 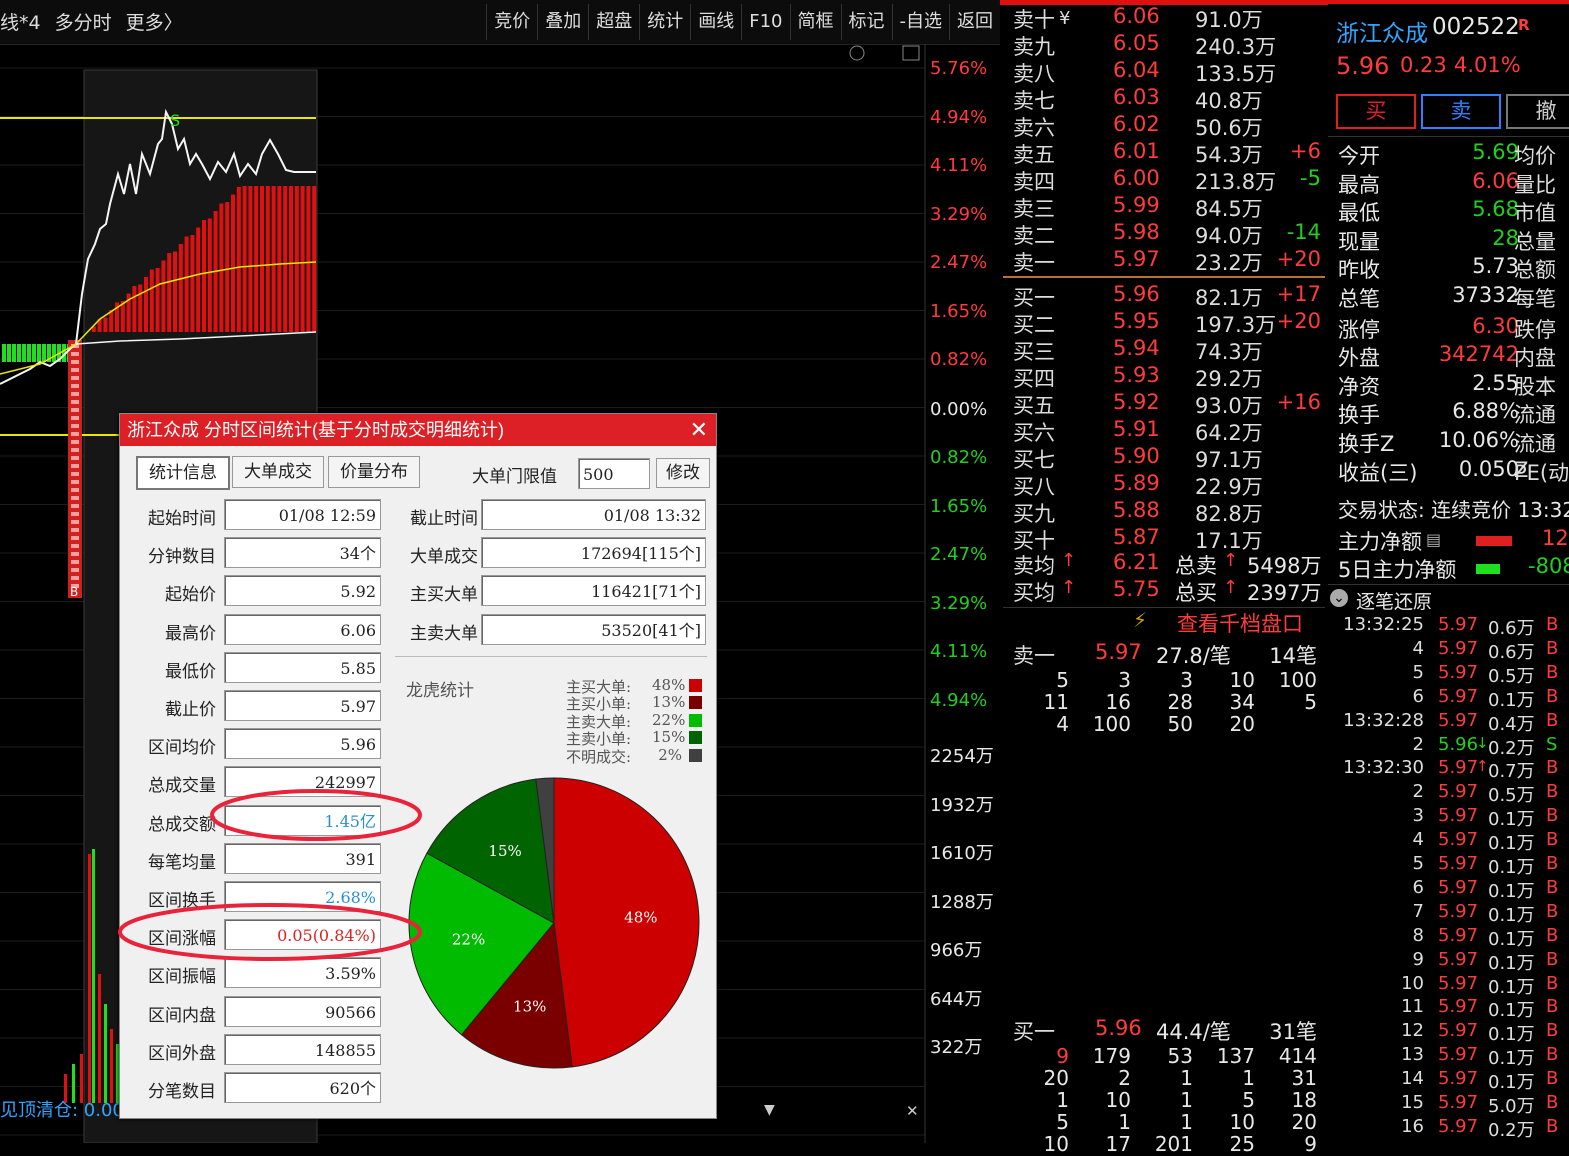 I want to click on tick-side: S, so click(x=1552, y=744).